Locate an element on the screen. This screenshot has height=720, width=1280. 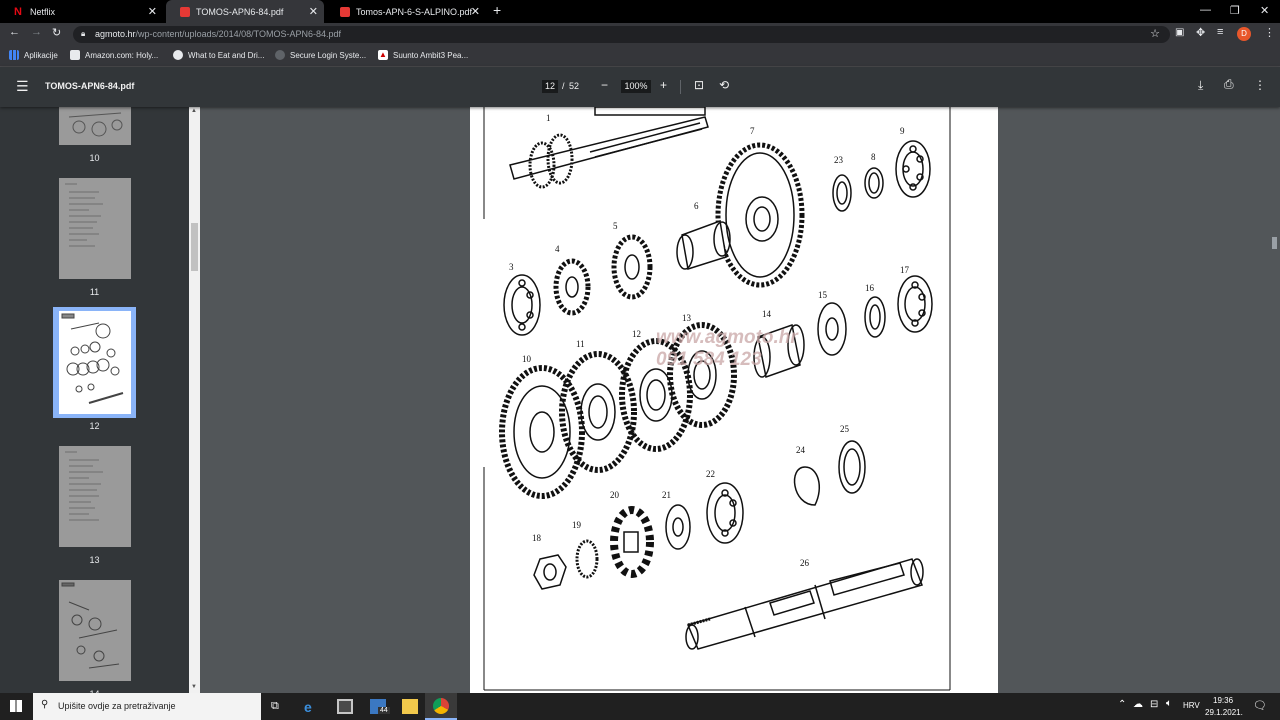
part-label: 5 is located at coordinates (615, 226).